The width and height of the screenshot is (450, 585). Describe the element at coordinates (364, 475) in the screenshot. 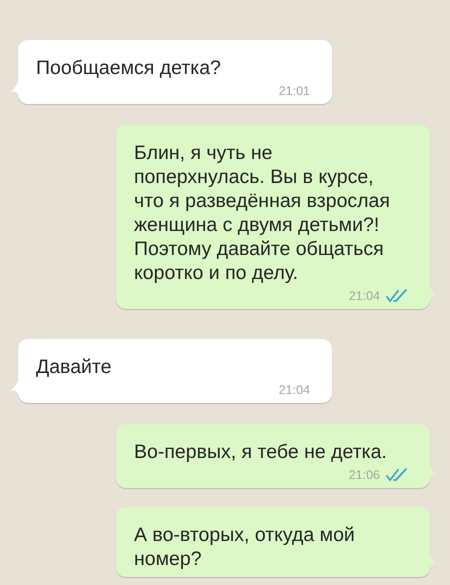

I see `message-time: 21:06` at that location.